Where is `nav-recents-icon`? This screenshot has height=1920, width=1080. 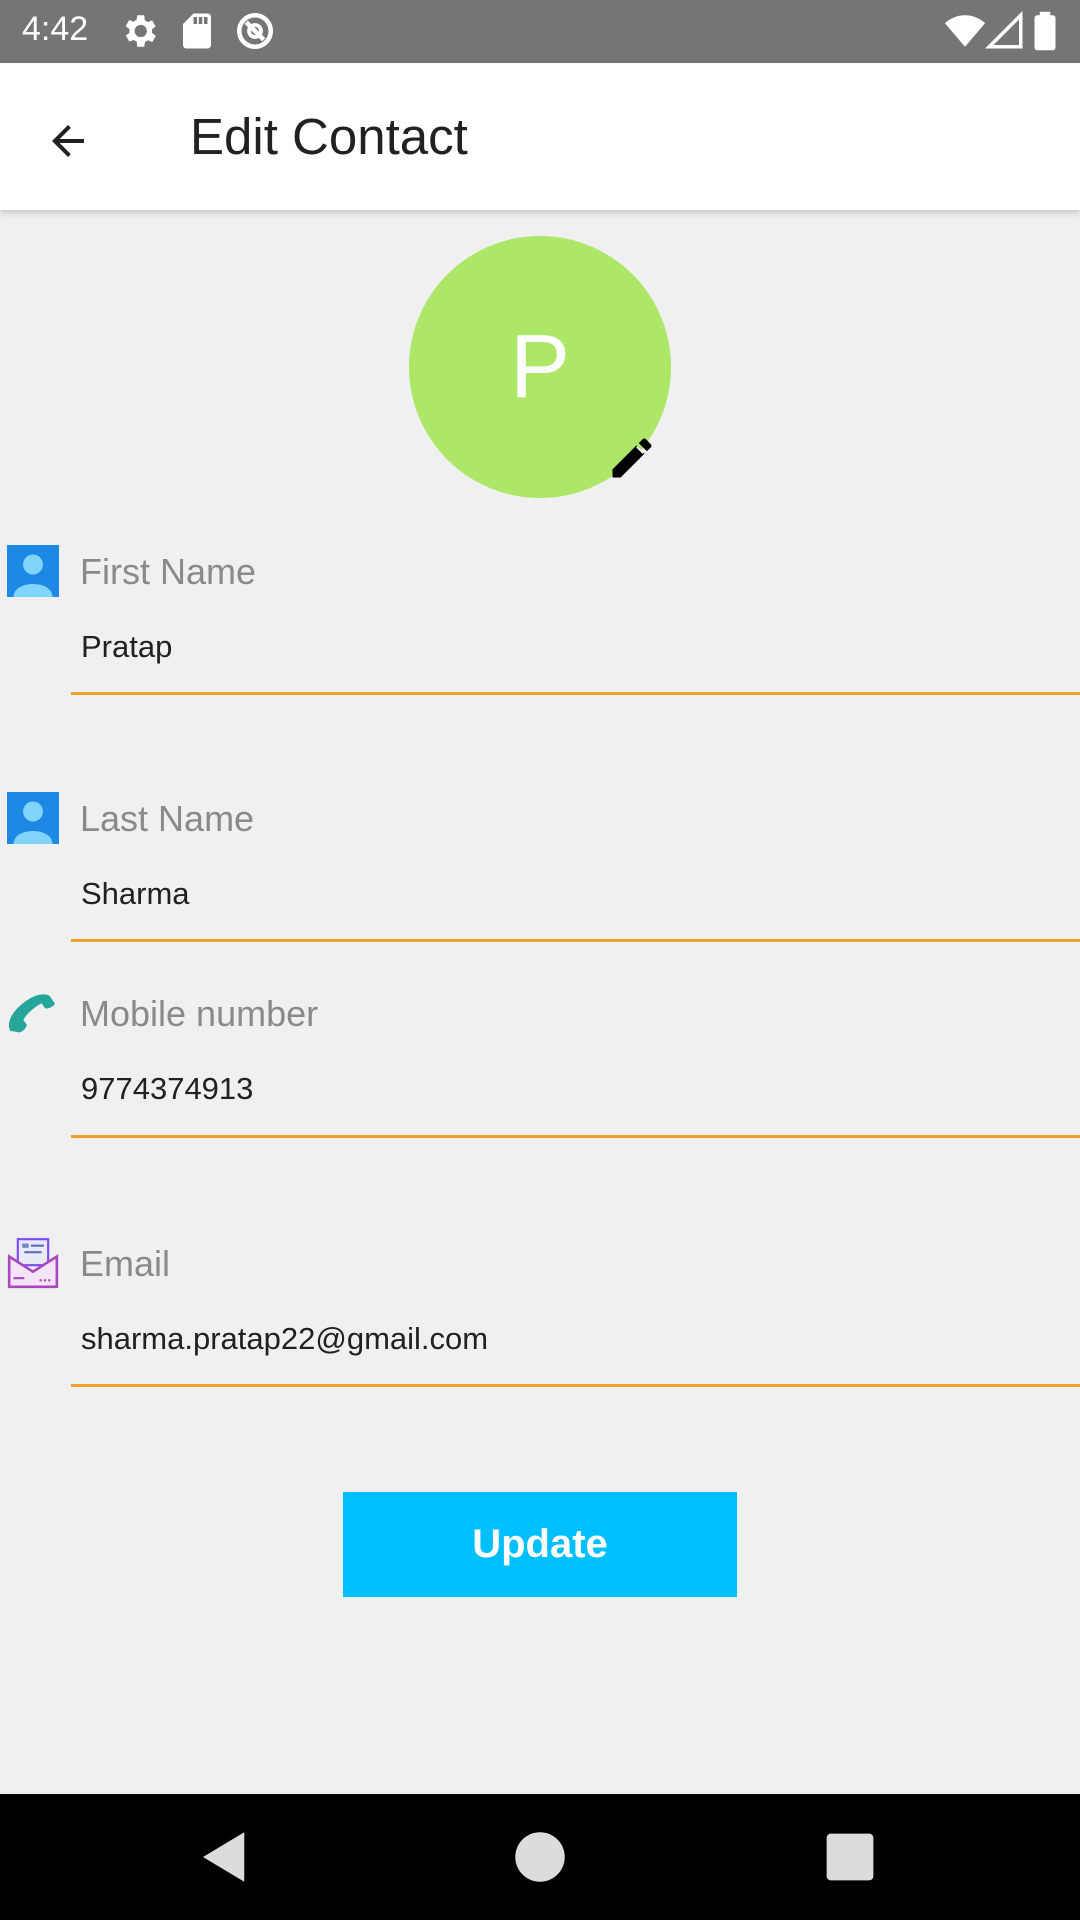
nav-recents-icon is located at coordinates (850, 1857).